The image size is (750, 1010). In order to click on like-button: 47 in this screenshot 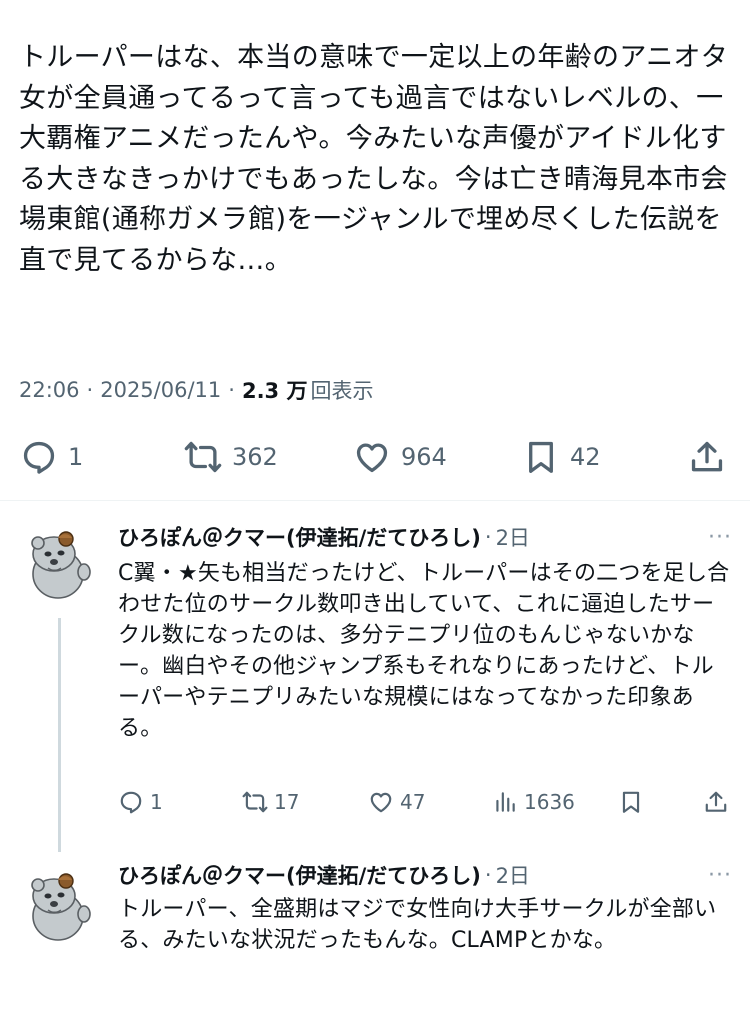, I will do `click(396, 802)`.